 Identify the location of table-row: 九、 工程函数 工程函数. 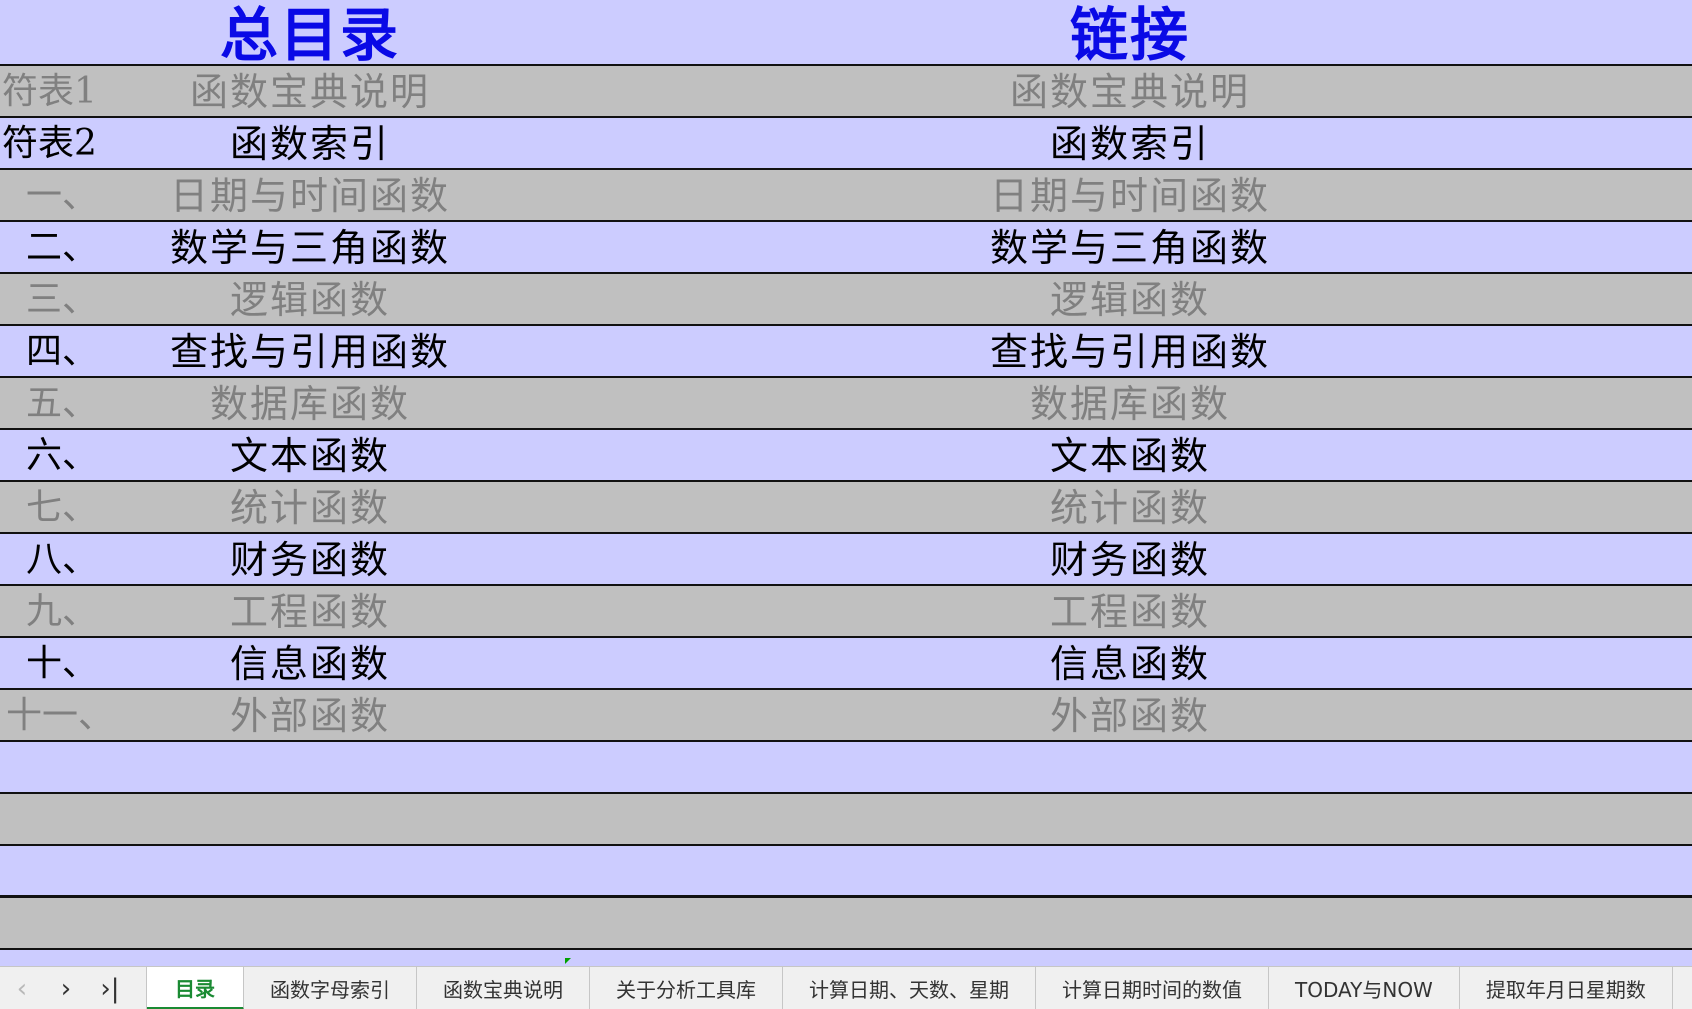
(846, 612).